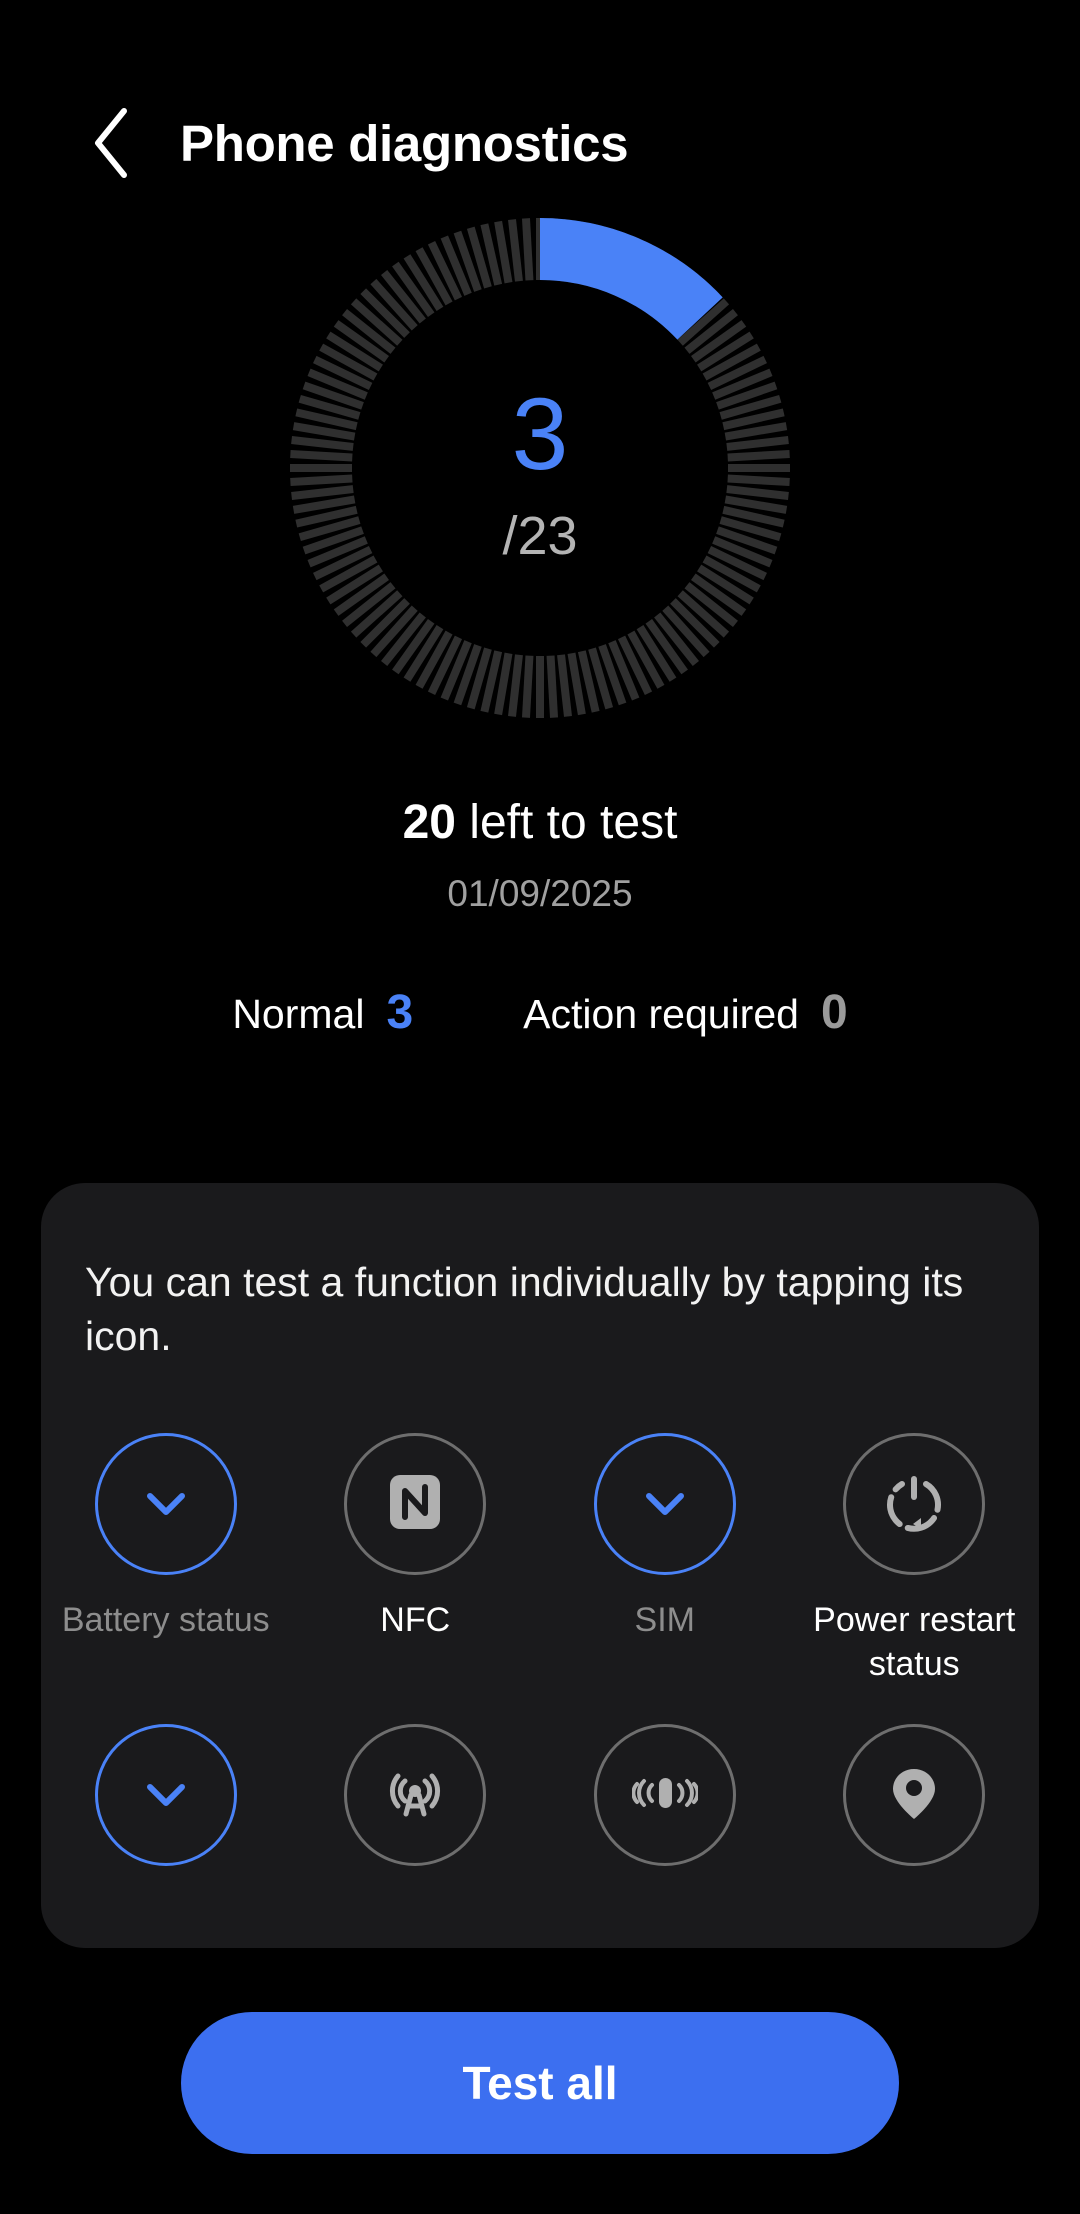 Image resolution: width=1080 pixels, height=2214 pixels. I want to click on stat-normal-value: 3, so click(400, 1012).